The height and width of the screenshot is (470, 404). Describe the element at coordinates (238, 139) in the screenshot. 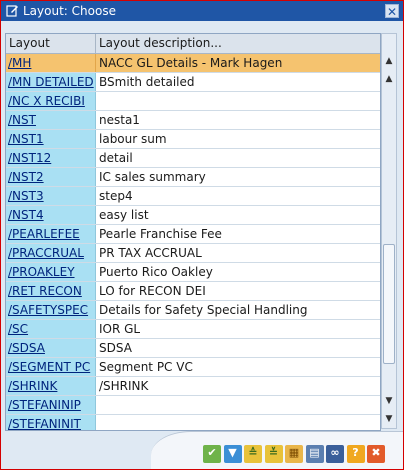

I see `layout-description-cell: labour sum` at that location.